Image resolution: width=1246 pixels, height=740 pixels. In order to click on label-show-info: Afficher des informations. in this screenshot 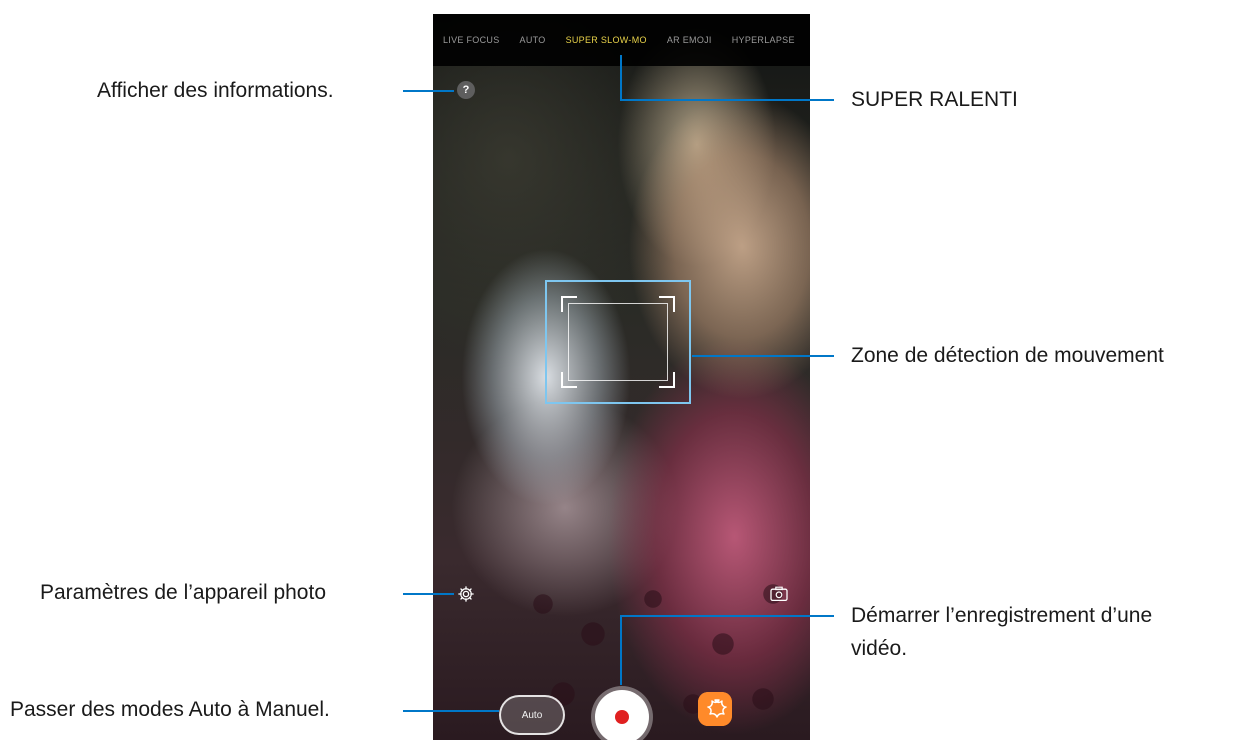, I will do `click(215, 90)`.